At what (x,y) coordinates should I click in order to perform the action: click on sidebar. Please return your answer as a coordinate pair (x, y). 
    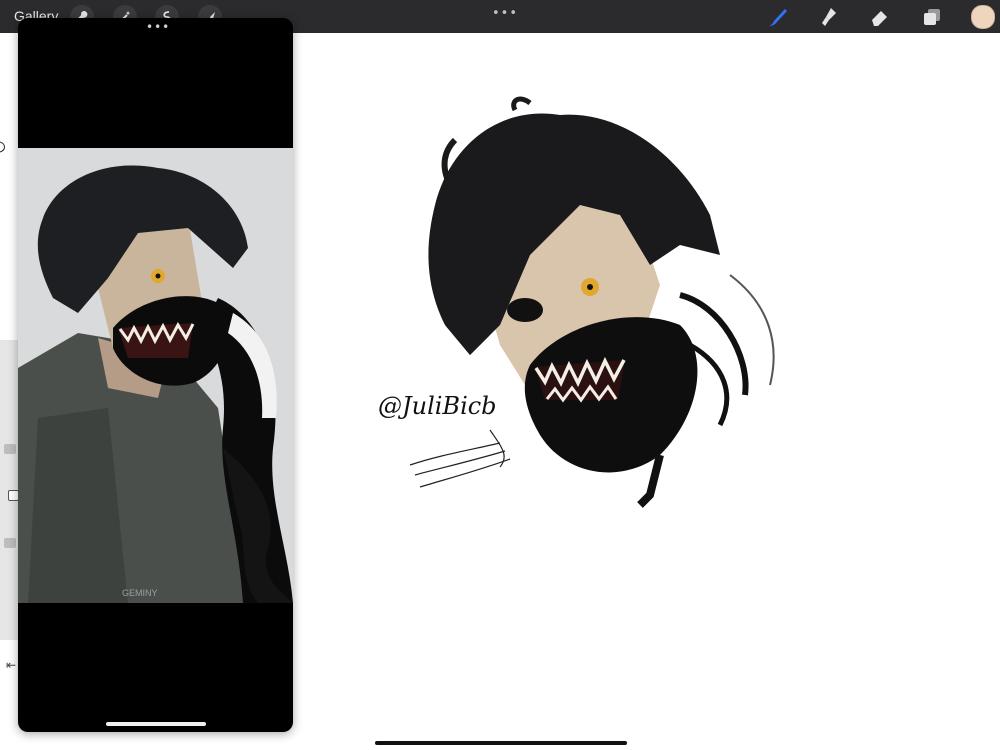
    Looking at the image, I should click on (9, 490).